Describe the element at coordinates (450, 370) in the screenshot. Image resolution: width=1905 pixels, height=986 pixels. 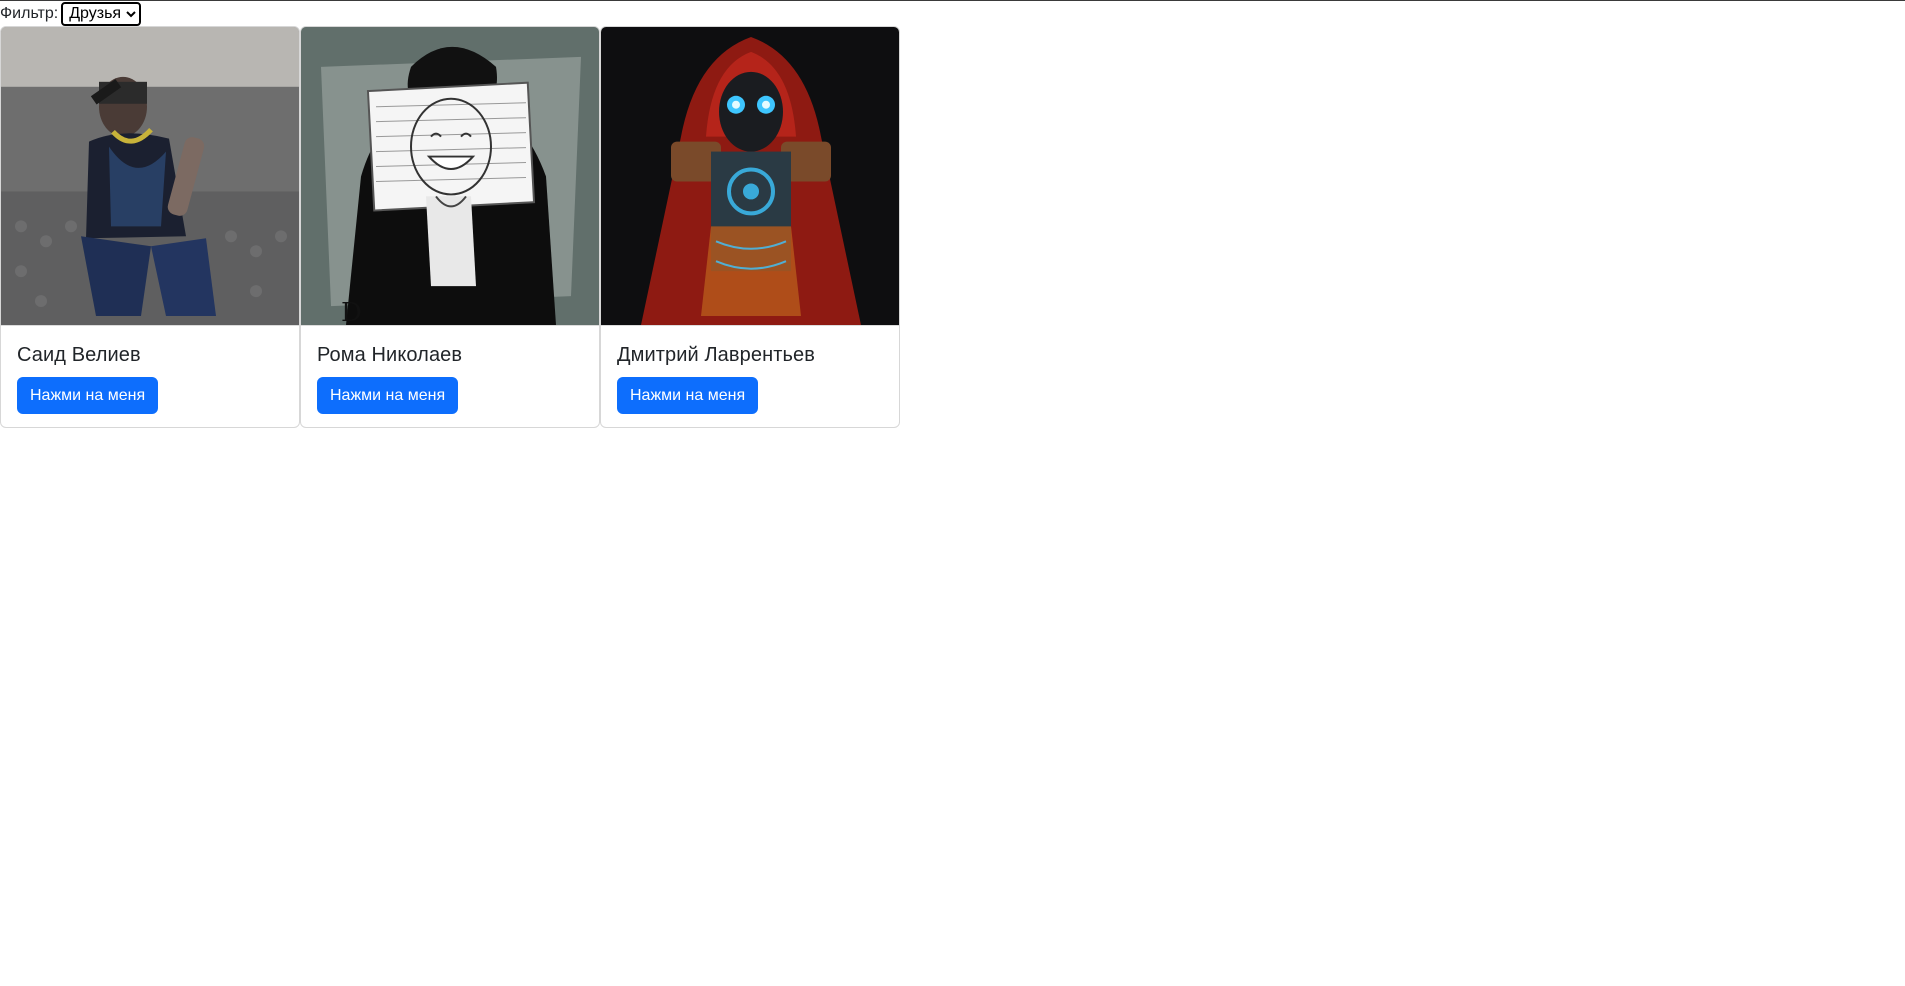
I see `card-body: Рома Николаев Нажми на меня` at that location.